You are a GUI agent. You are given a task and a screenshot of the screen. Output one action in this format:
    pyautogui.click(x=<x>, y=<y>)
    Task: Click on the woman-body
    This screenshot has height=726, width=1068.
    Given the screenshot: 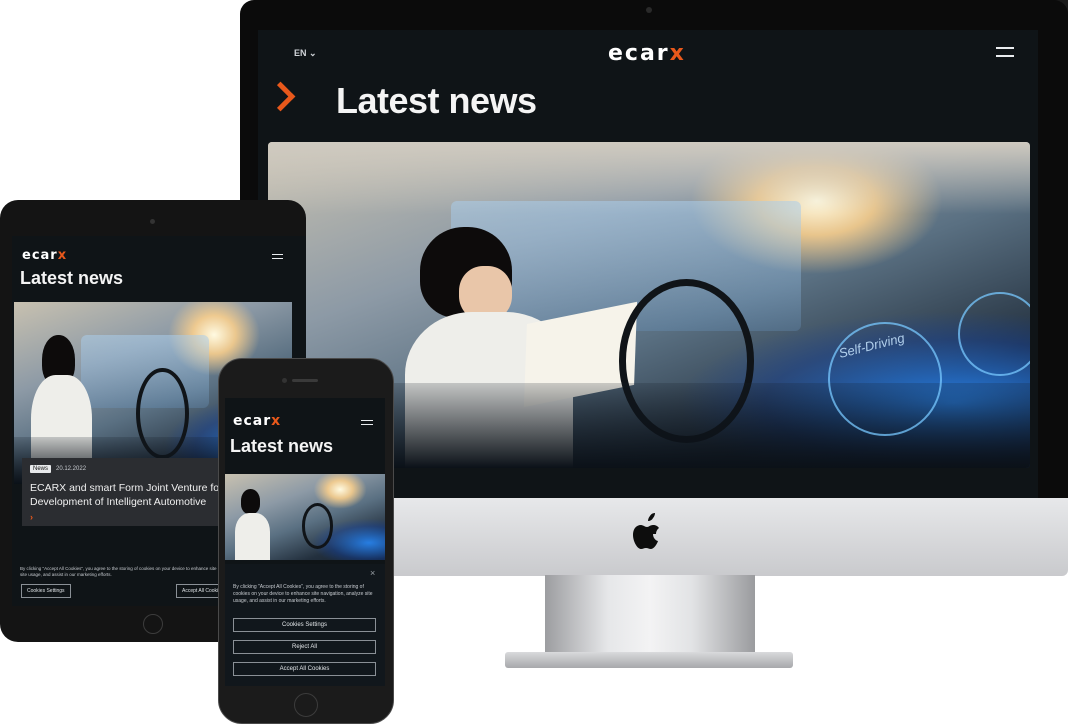 What is the action you would take?
    pyautogui.click(x=252, y=536)
    